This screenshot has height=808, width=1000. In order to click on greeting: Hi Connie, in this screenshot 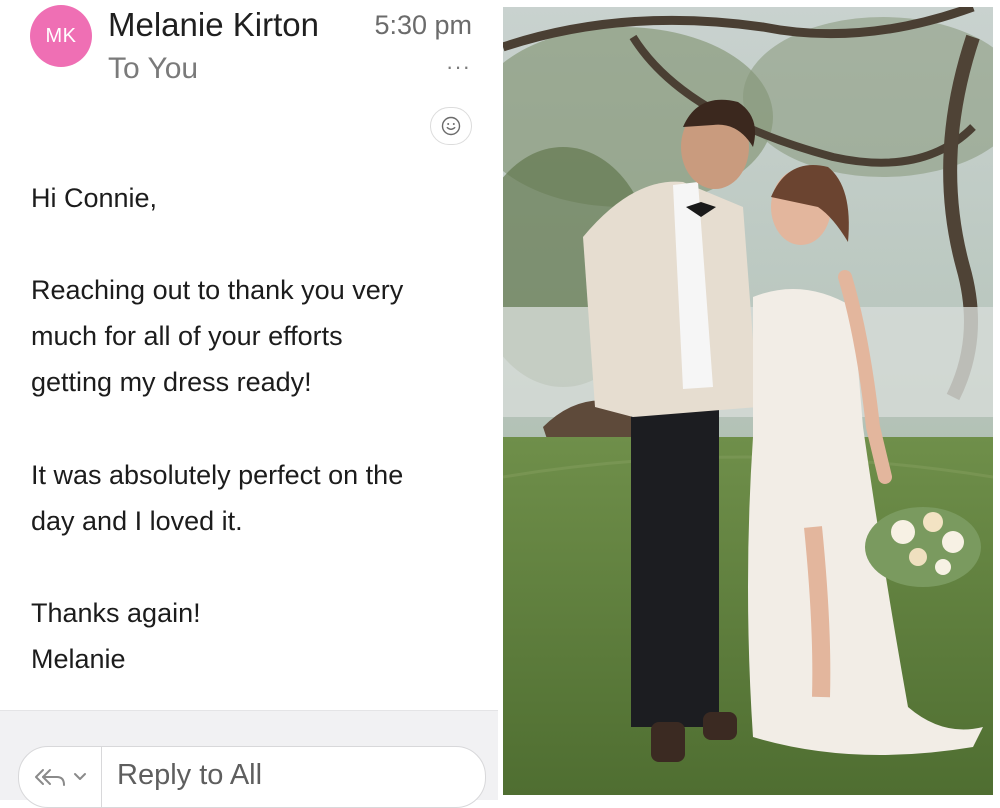, I will do `click(94, 198)`.